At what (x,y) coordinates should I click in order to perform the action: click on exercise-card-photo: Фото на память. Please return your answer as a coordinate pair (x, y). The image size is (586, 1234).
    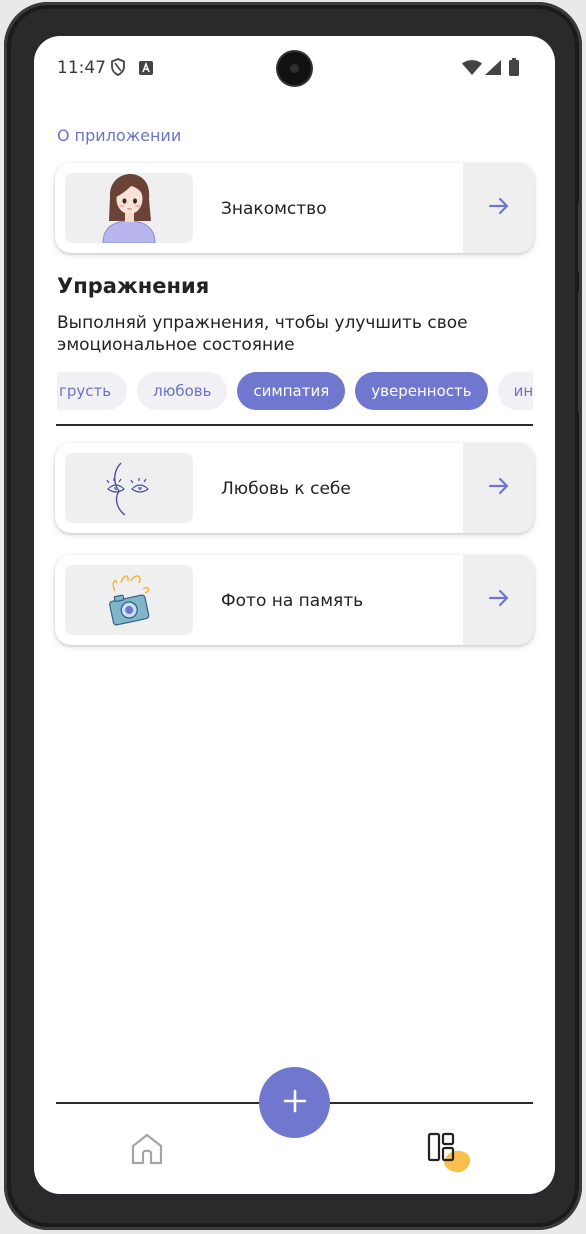
    Looking at the image, I should click on (294, 600).